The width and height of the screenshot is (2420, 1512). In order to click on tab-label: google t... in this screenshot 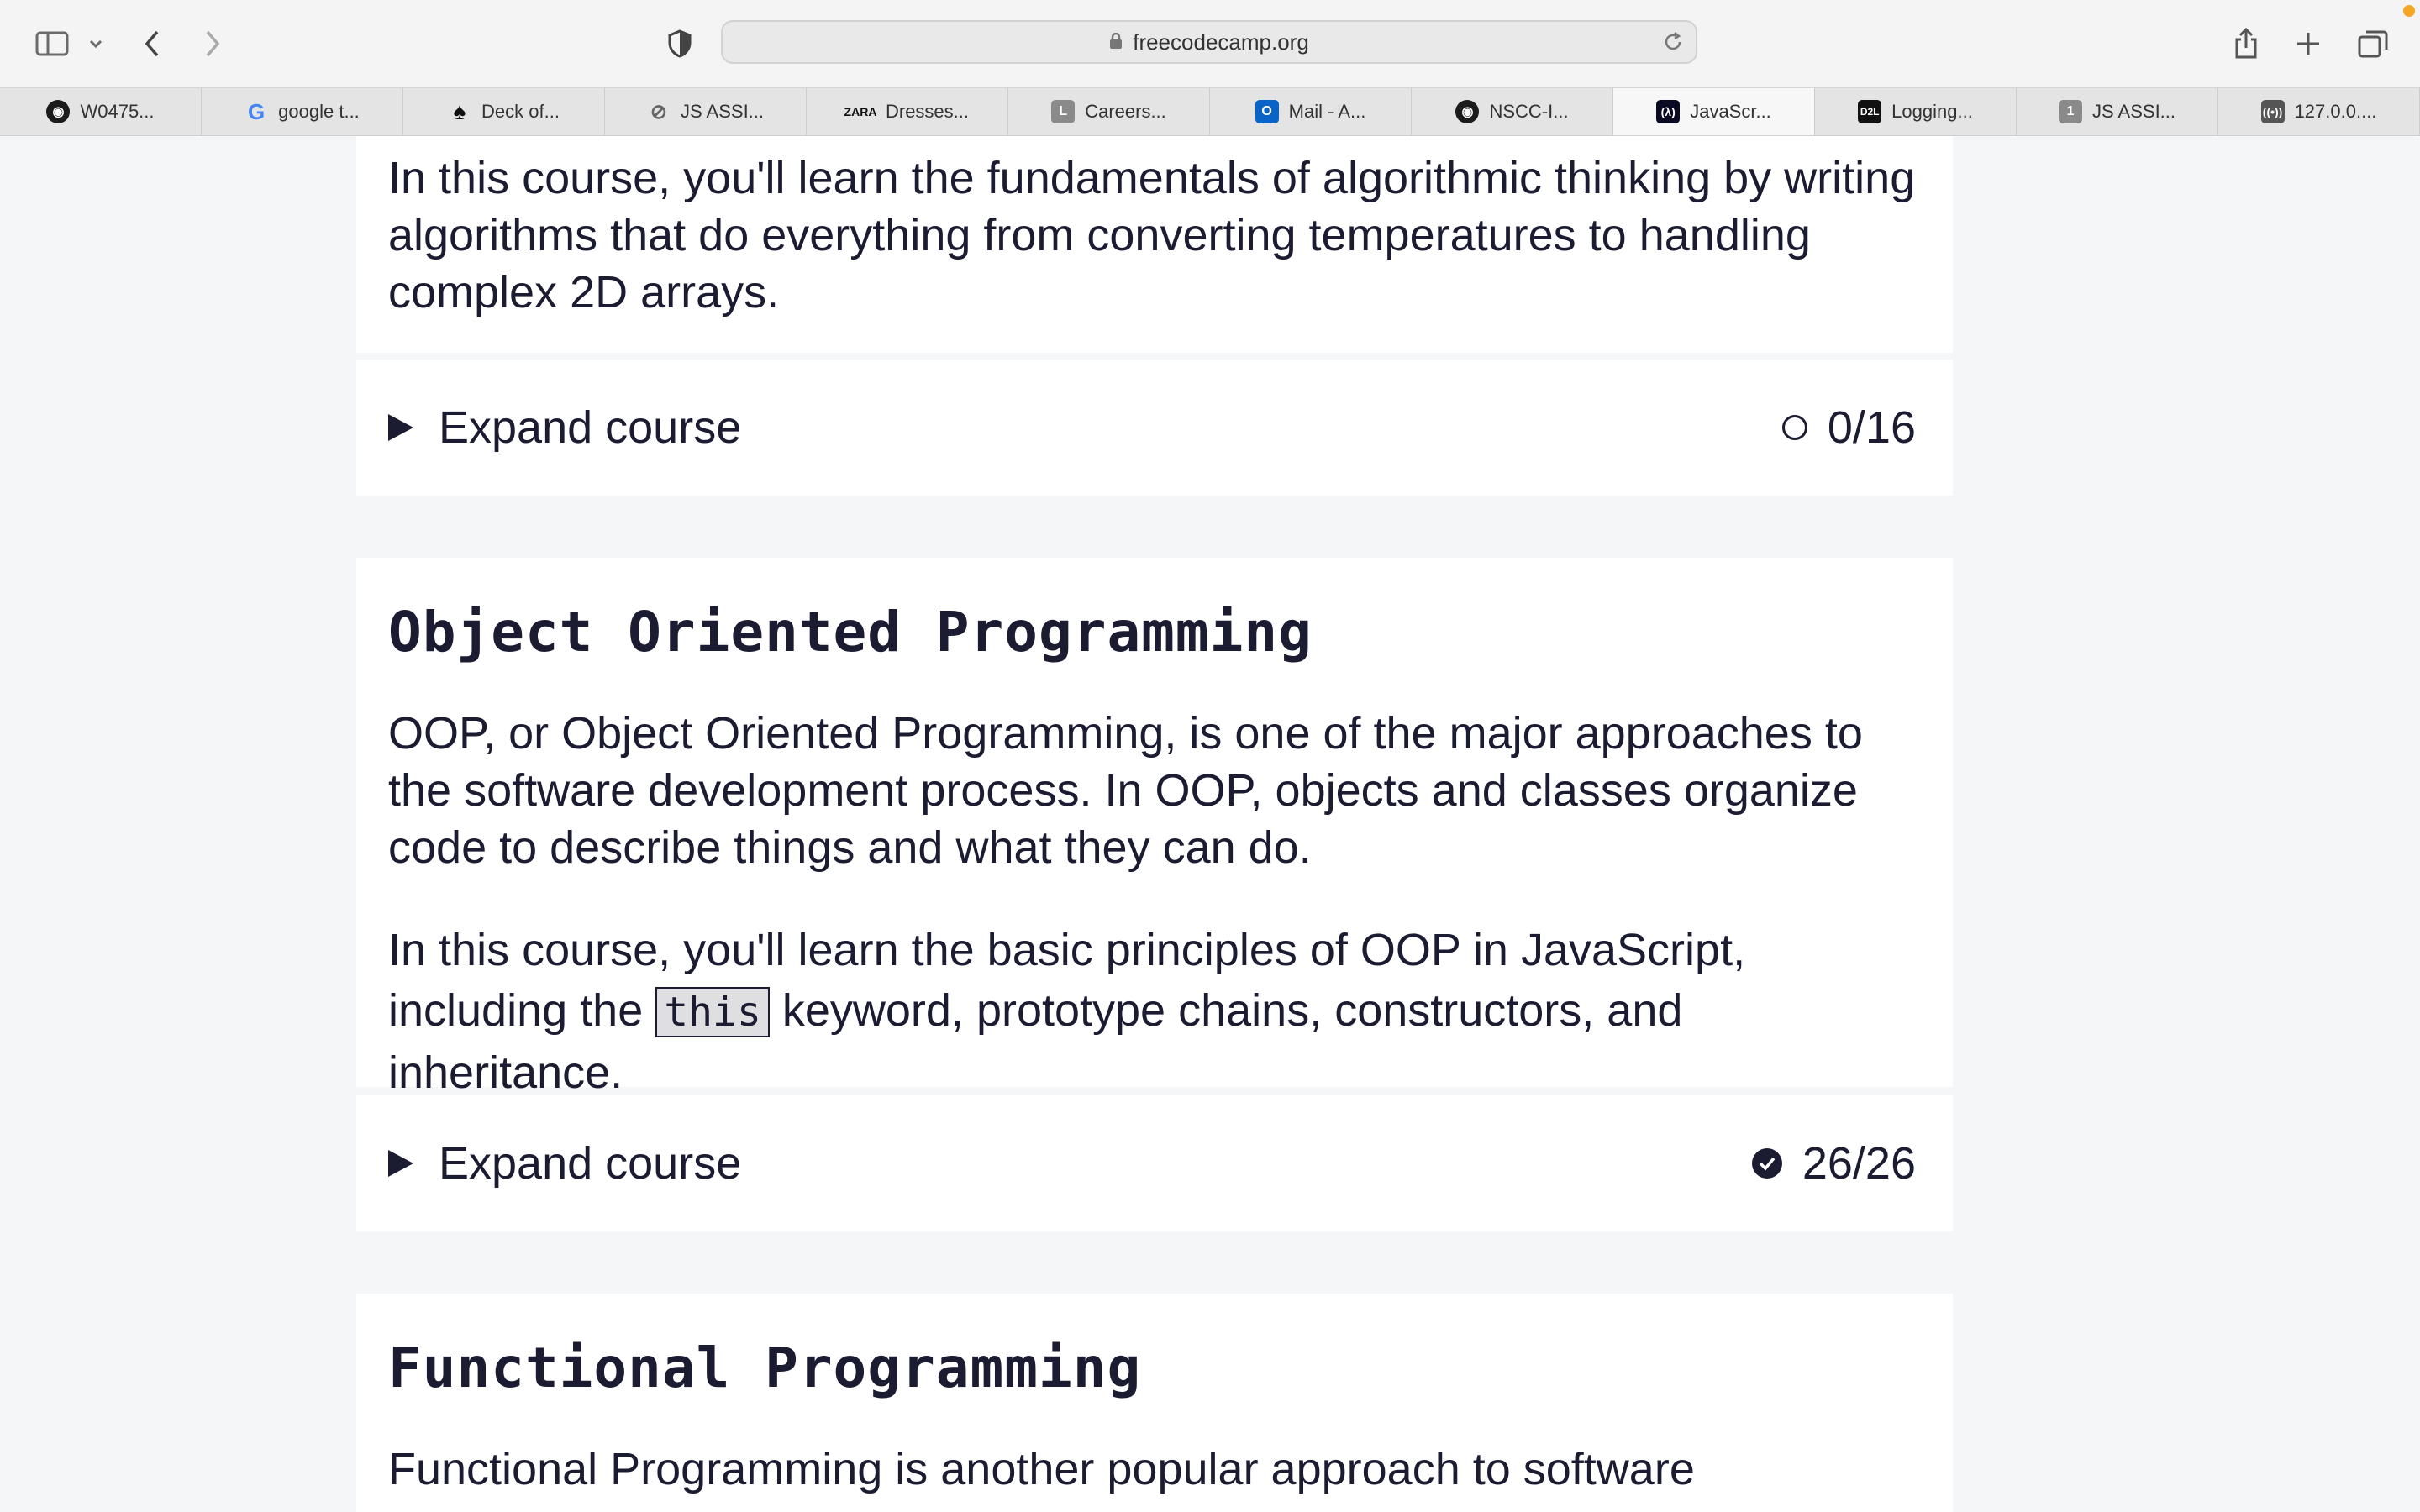, I will do `click(319, 111)`.